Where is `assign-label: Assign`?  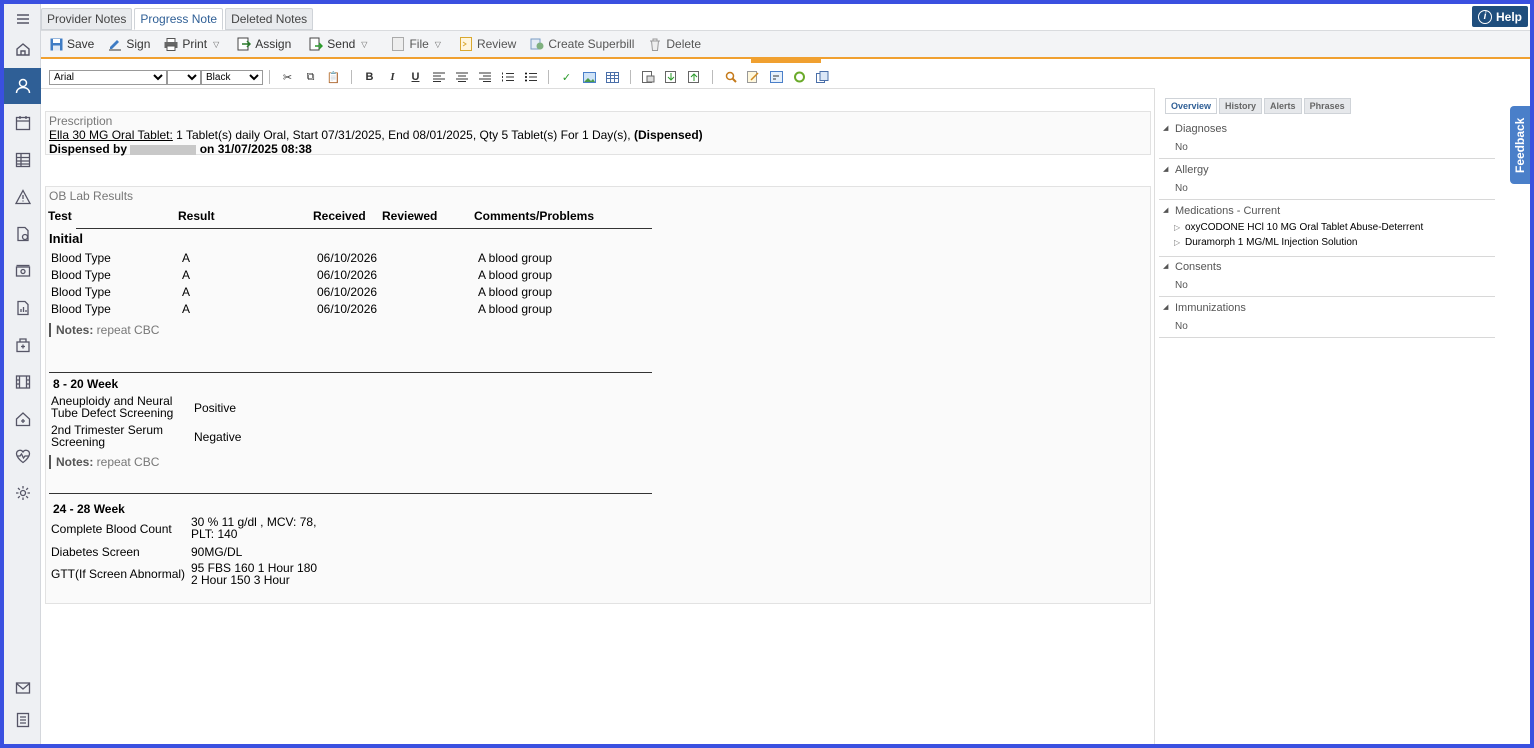
assign-label: Assign is located at coordinates (273, 44).